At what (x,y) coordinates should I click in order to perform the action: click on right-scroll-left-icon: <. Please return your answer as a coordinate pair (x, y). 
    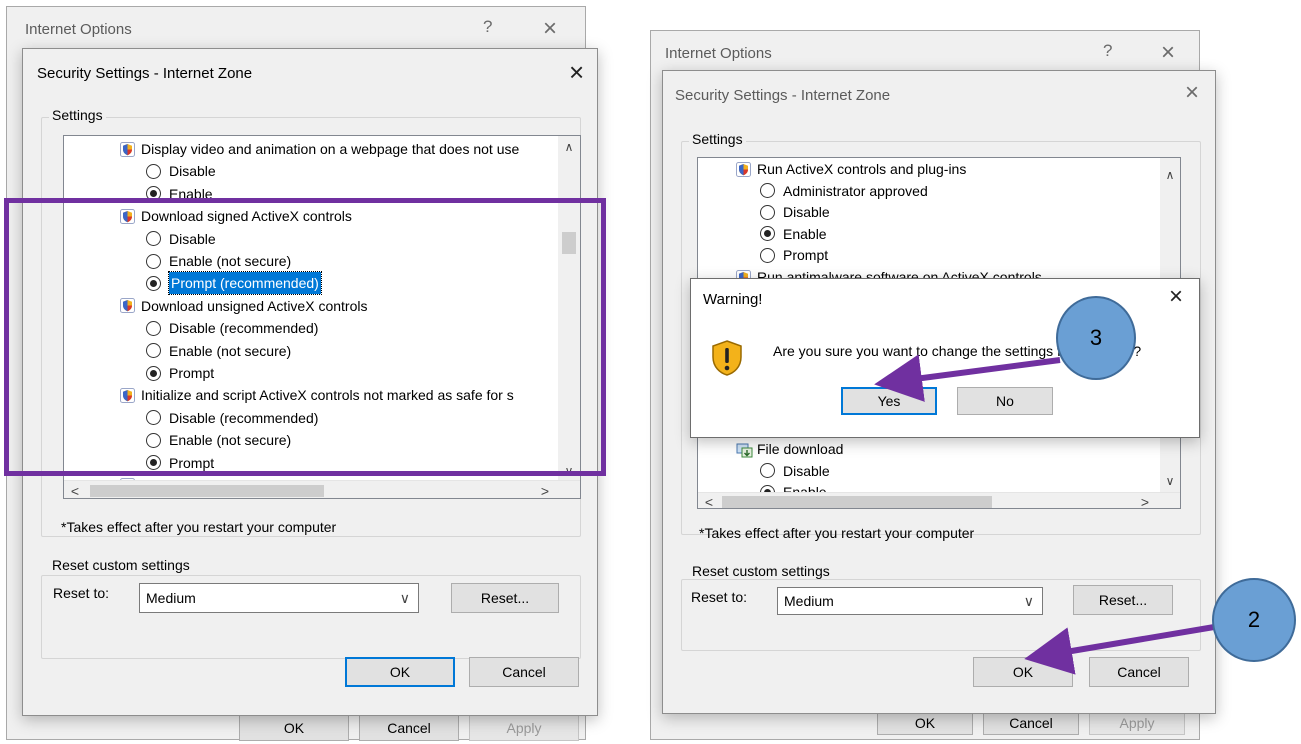
    Looking at the image, I should click on (709, 501).